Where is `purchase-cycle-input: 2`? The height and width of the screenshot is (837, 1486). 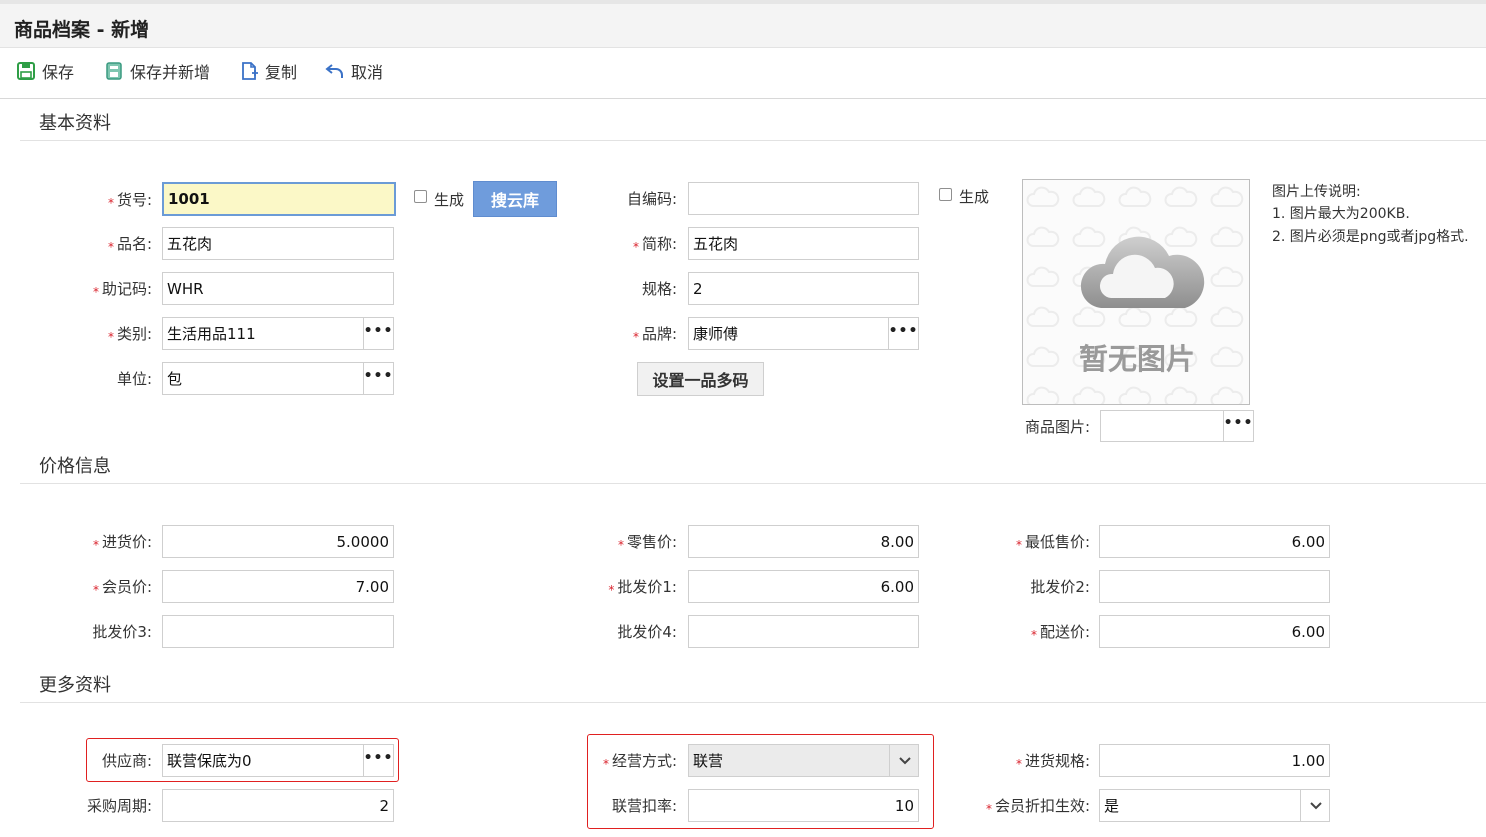
purchase-cycle-input: 2 is located at coordinates (278, 805).